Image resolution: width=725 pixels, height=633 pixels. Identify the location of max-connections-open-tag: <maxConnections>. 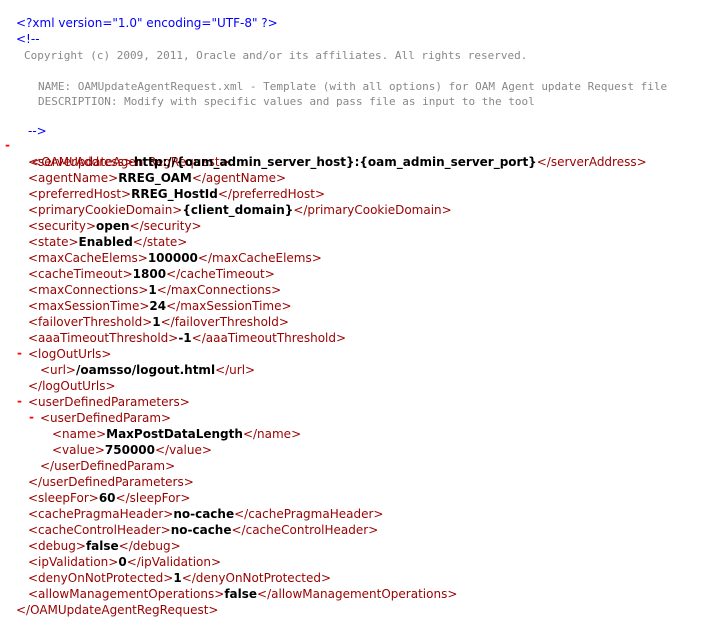
(88, 290).